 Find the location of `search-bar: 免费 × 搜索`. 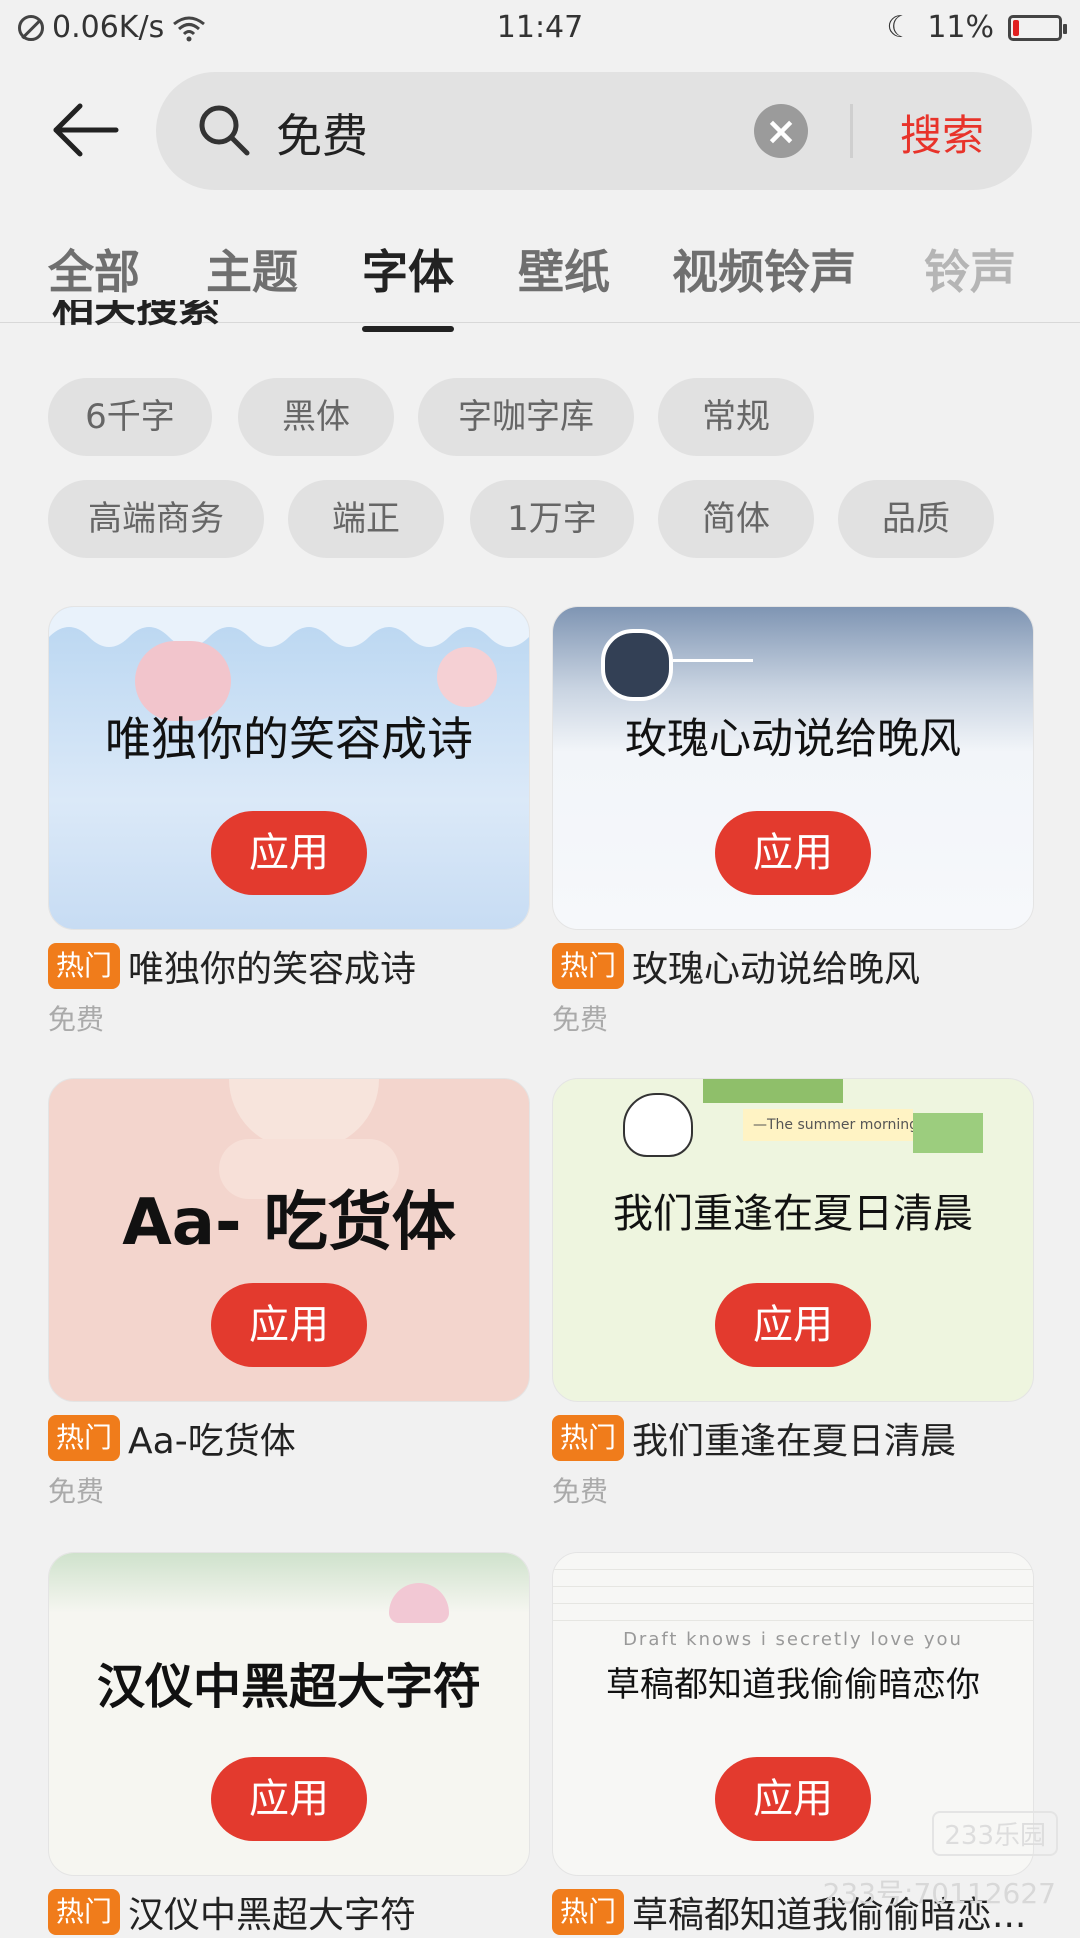

search-bar: 免费 × 搜索 is located at coordinates (594, 131).